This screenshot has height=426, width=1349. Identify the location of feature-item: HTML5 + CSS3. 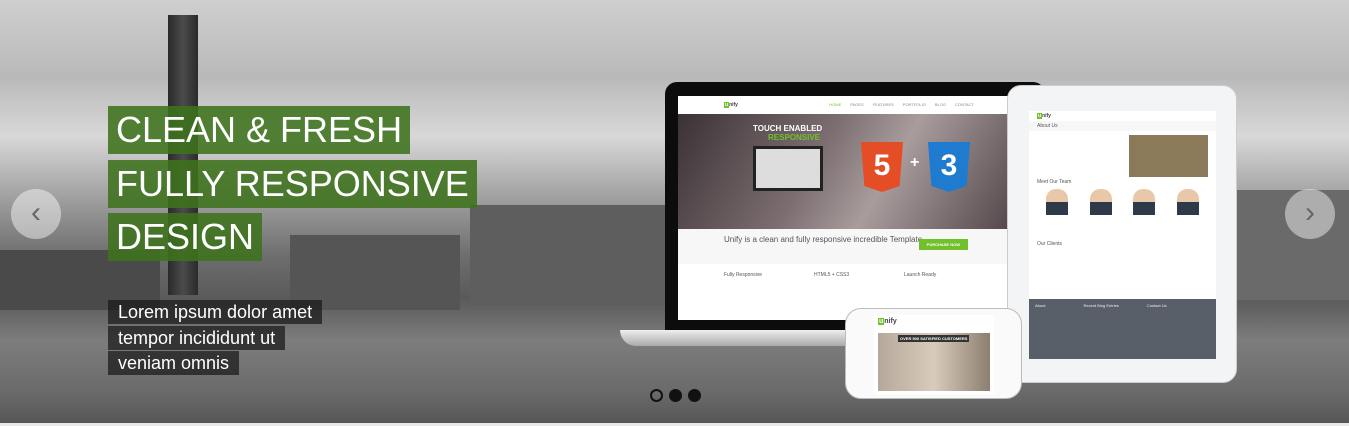
(832, 275).